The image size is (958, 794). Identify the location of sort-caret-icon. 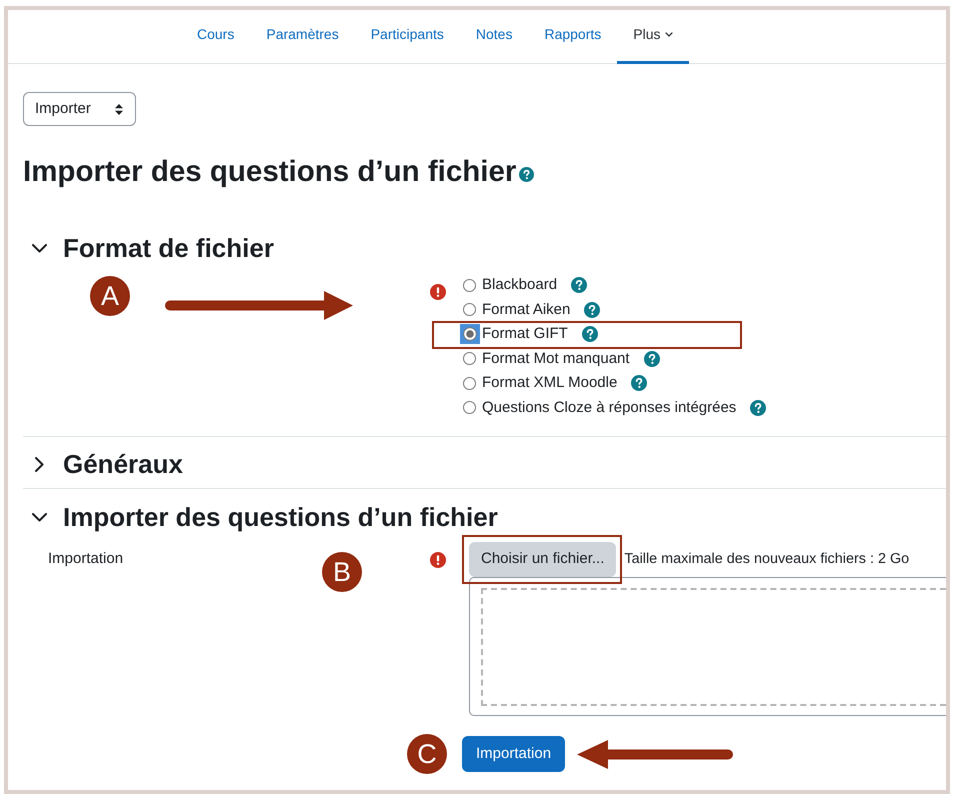
(119, 109).